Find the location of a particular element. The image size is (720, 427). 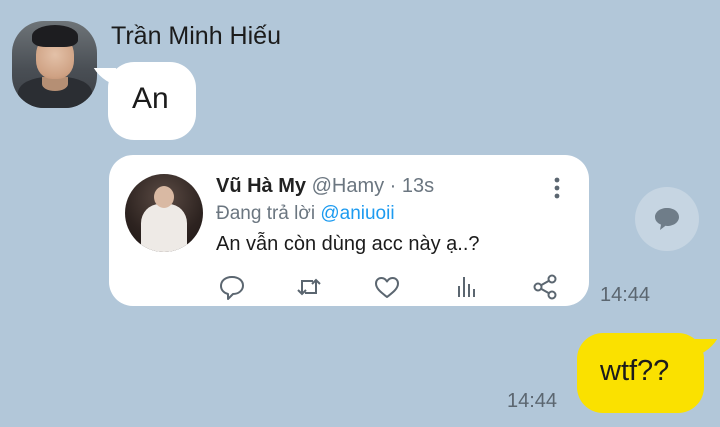

like-icon is located at coordinates (387, 287).